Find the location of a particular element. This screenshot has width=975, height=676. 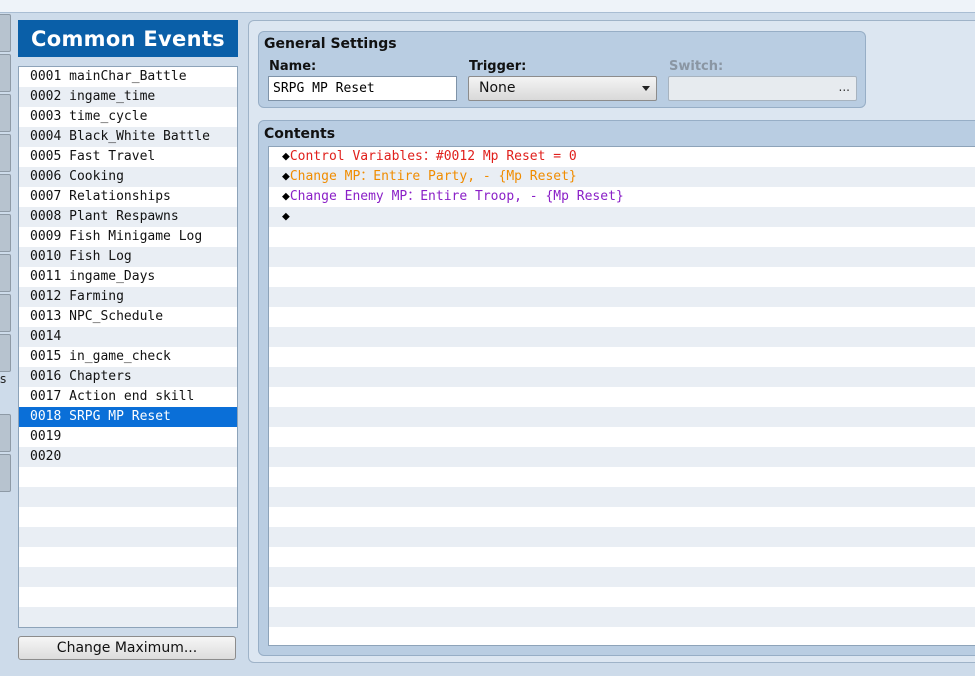

common-event-item: 0017 Action end skill is located at coordinates (128, 397).